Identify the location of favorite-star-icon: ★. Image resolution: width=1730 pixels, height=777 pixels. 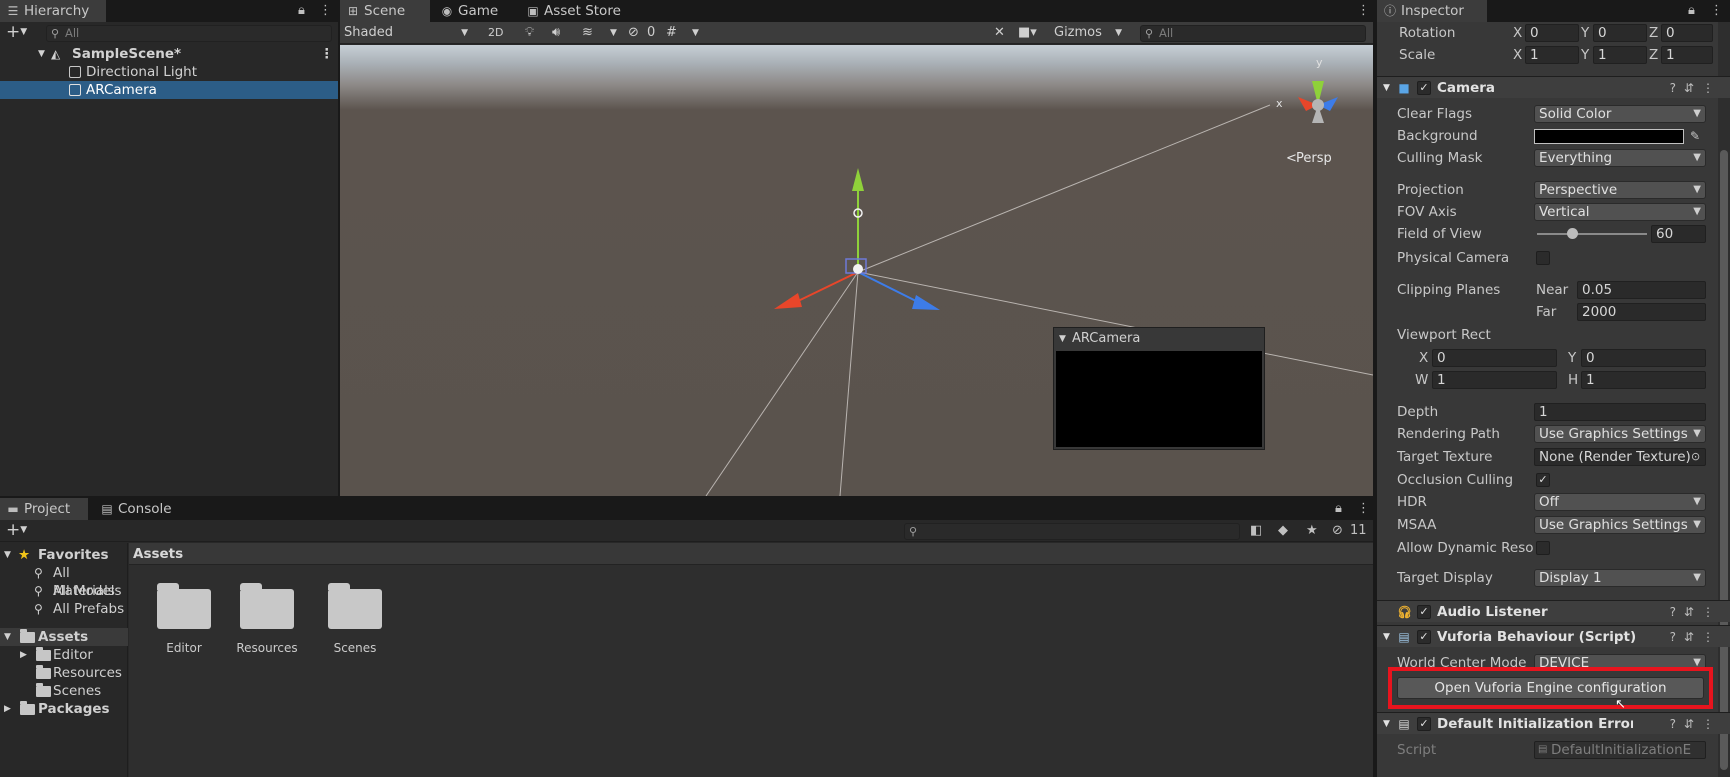
(1312, 531).